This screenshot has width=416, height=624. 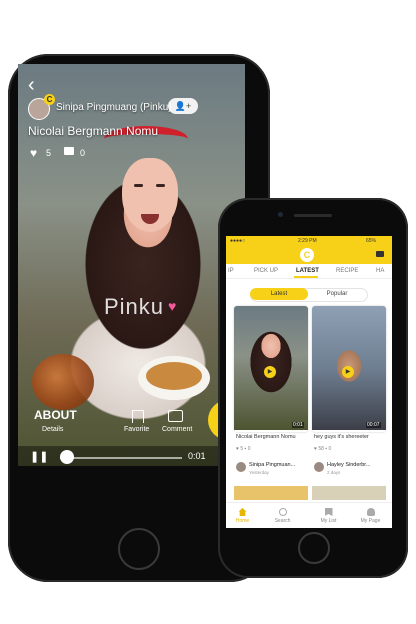 I want to click on card-stats: ♥ 5 ▪ 0, so click(x=243, y=449).